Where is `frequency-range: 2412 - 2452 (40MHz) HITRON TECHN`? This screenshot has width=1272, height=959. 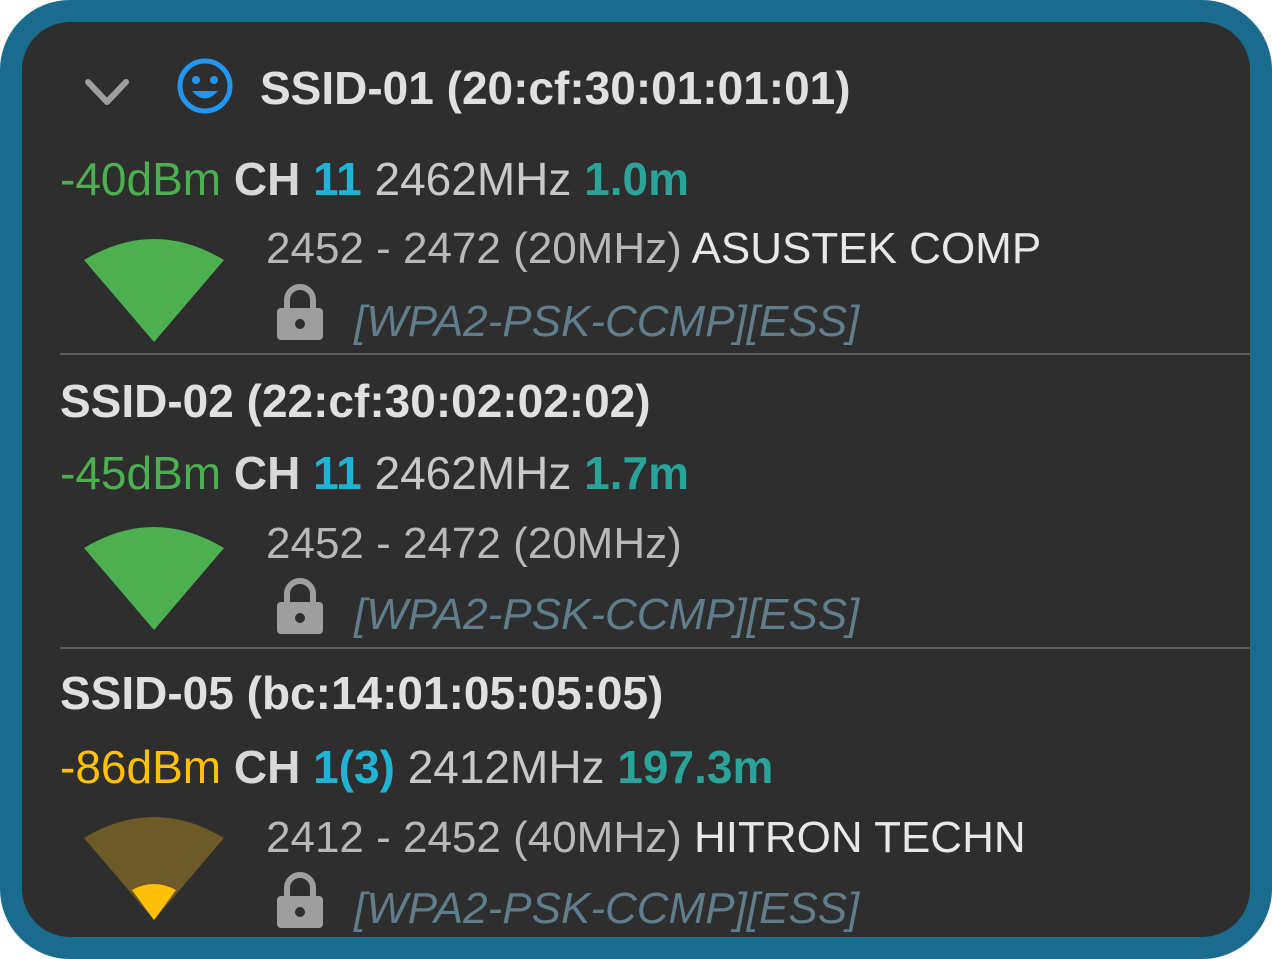 frequency-range: 2412 - 2452 (40MHz) HITRON TECHN is located at coordinates (646, 838).